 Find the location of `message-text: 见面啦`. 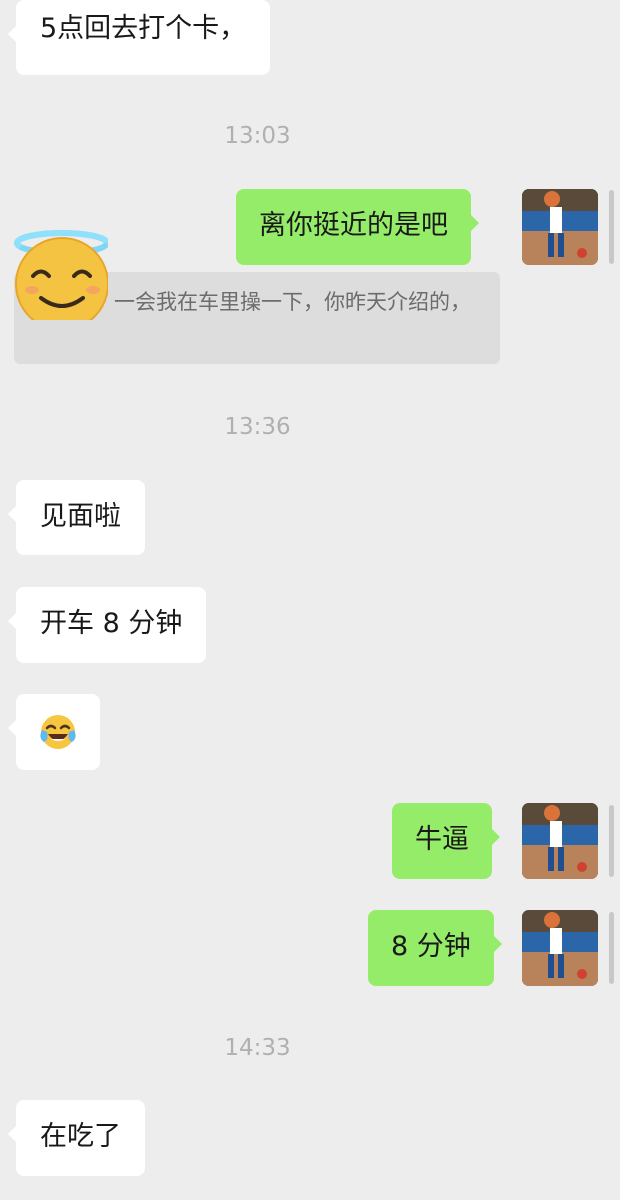

message-text: 见面啦 is located at coordinates (80, 516).